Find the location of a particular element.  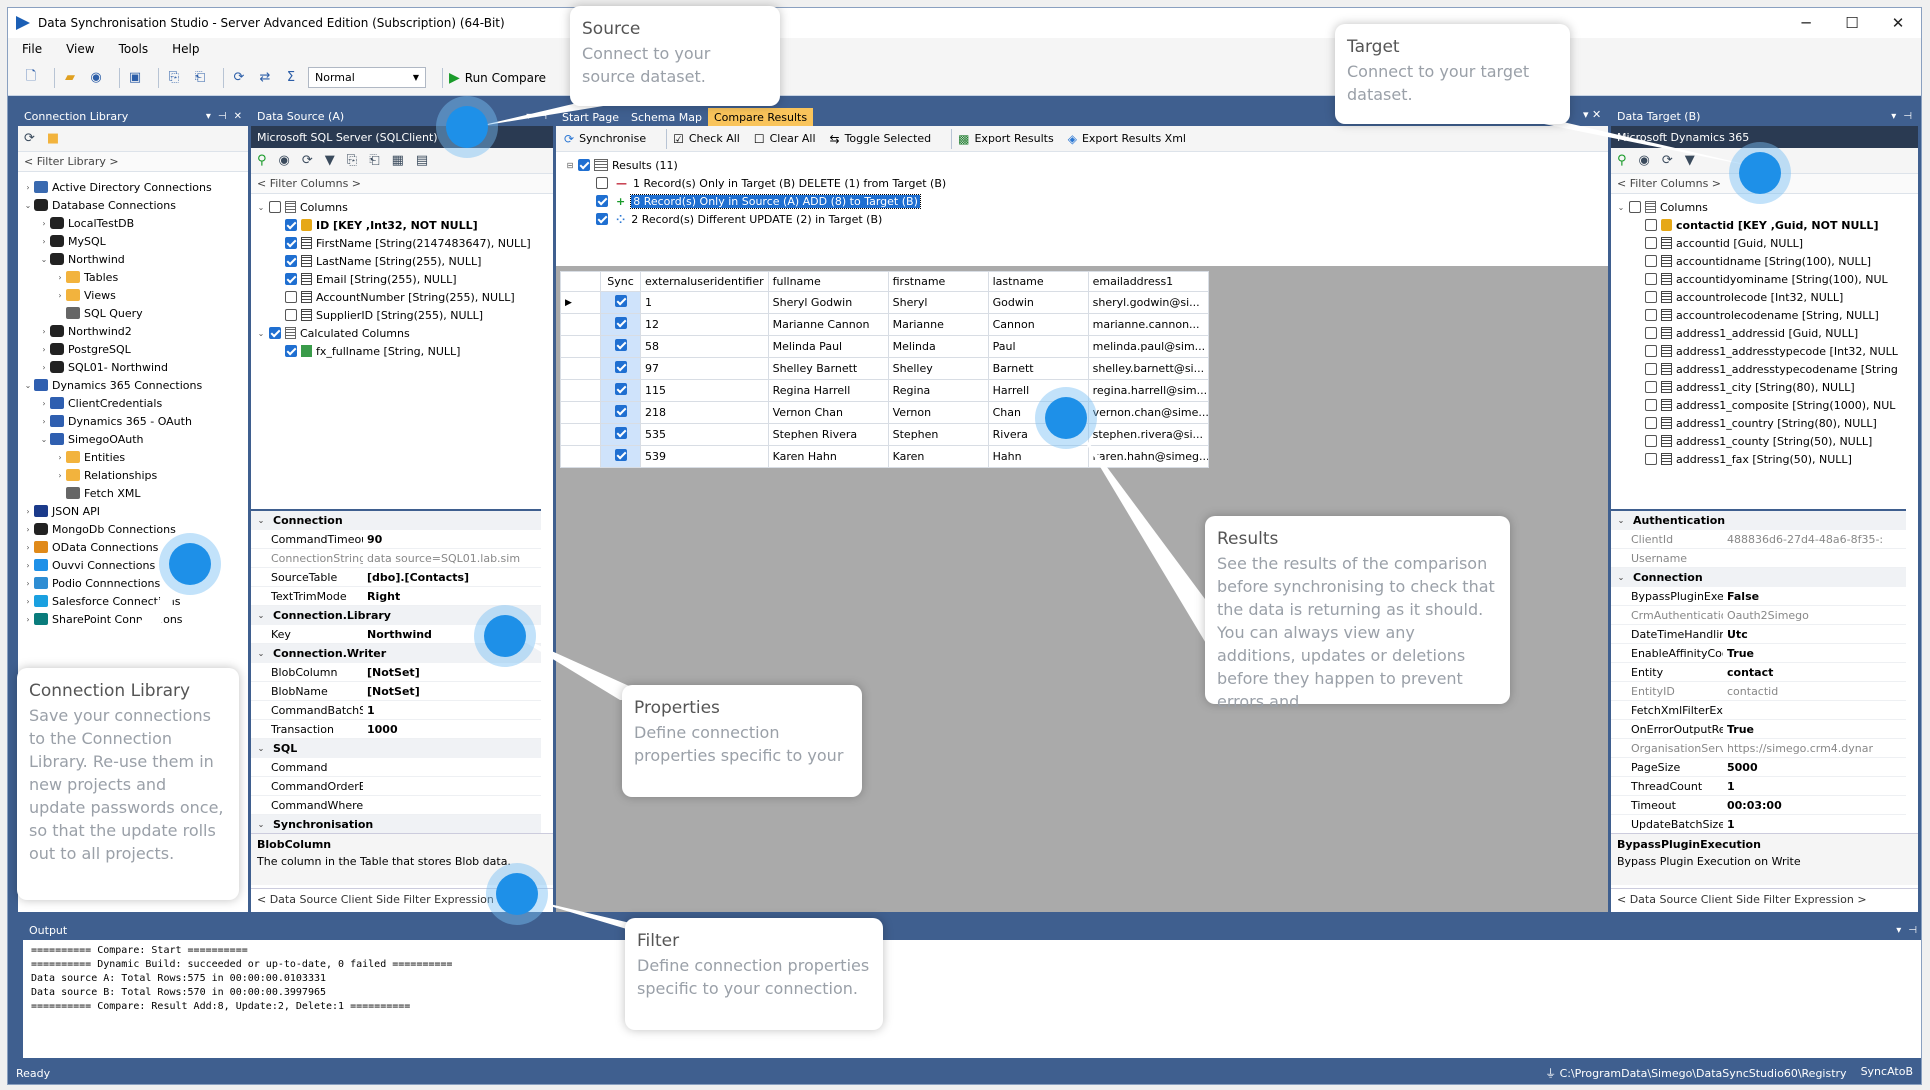

property-row: Timeout 00:03:00 is located at coordinates (1758, 805).